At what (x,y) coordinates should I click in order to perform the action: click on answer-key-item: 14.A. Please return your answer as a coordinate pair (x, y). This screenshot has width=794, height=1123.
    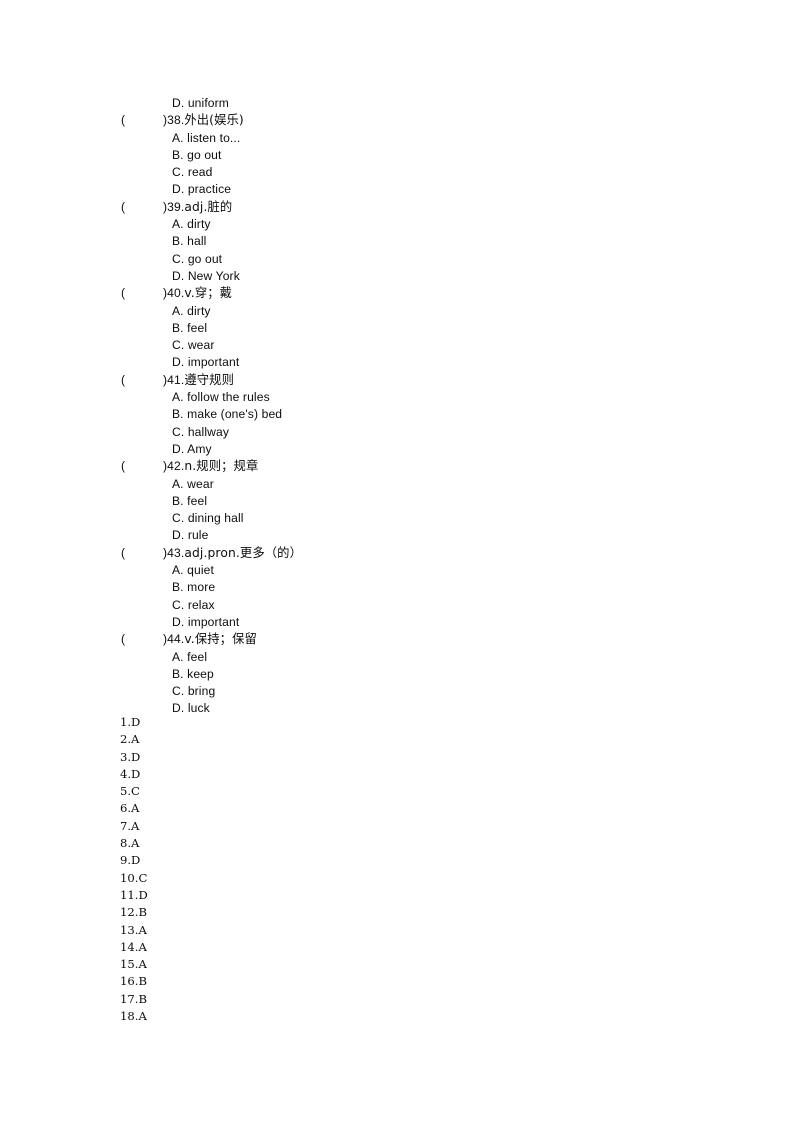
    Looking at the image, I should click on (133, 946).